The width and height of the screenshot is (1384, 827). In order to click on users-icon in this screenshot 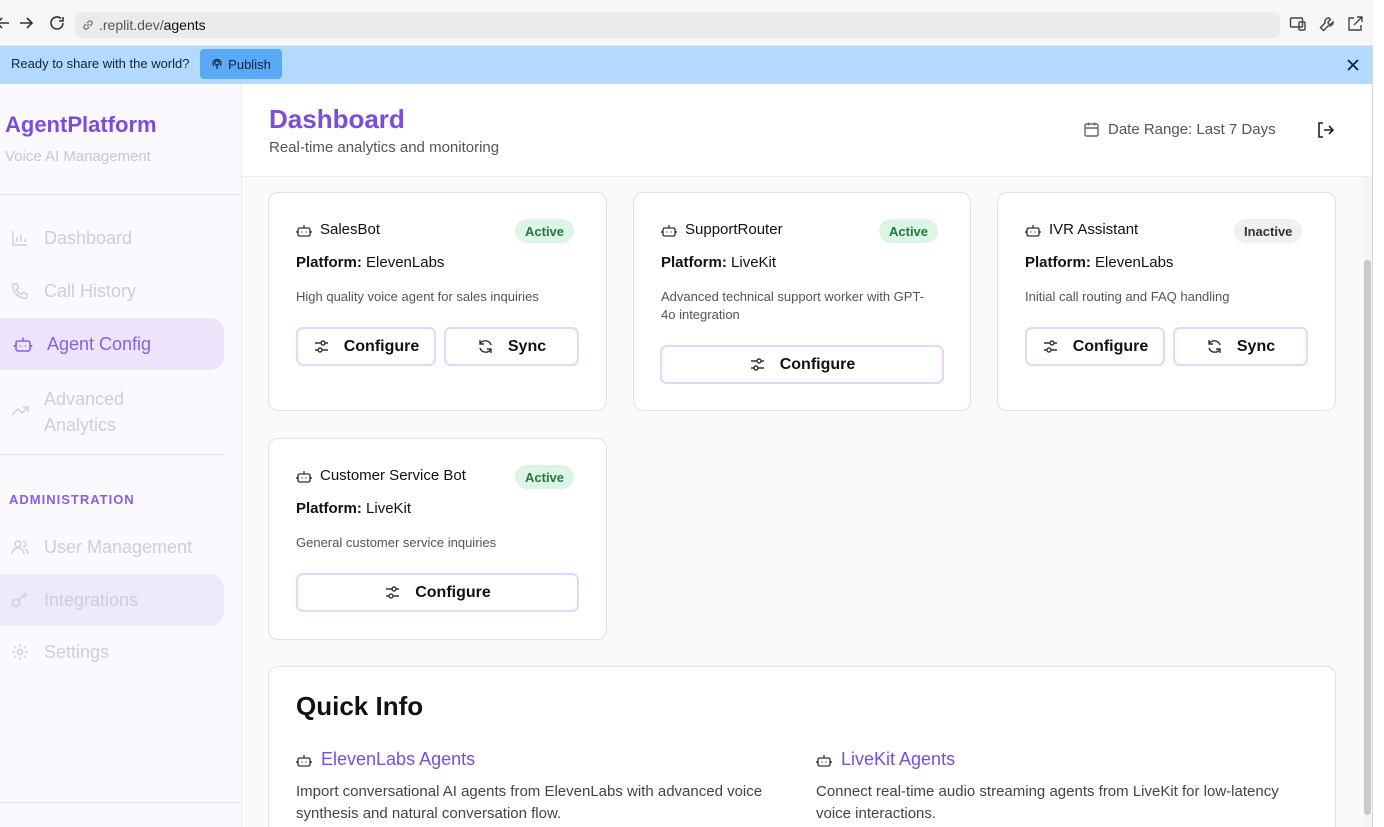, I will do `click(20, 547)`.